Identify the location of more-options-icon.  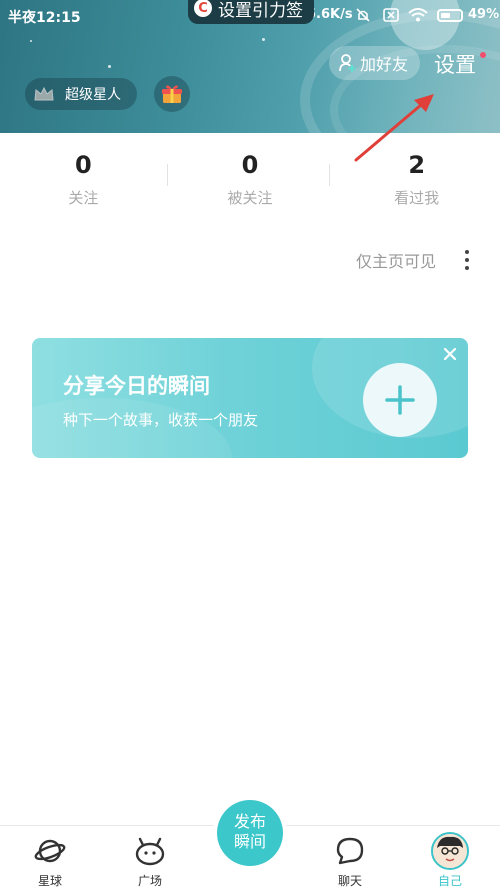
(467, 260).